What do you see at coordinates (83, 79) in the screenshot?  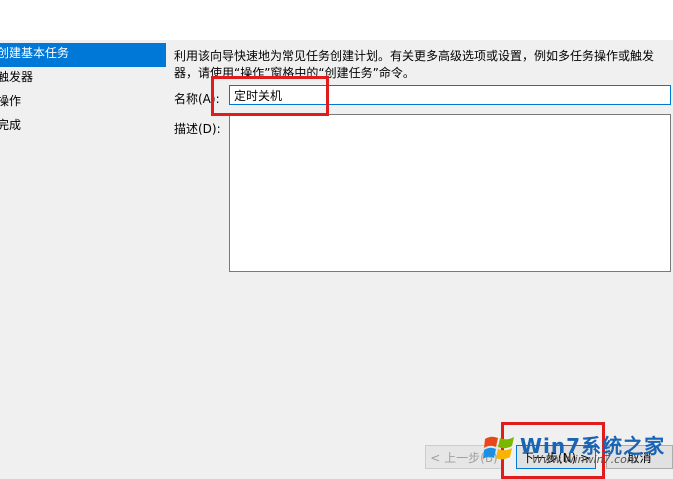 I see `step-trigger: 触发器` at bounding box center [83, 79].